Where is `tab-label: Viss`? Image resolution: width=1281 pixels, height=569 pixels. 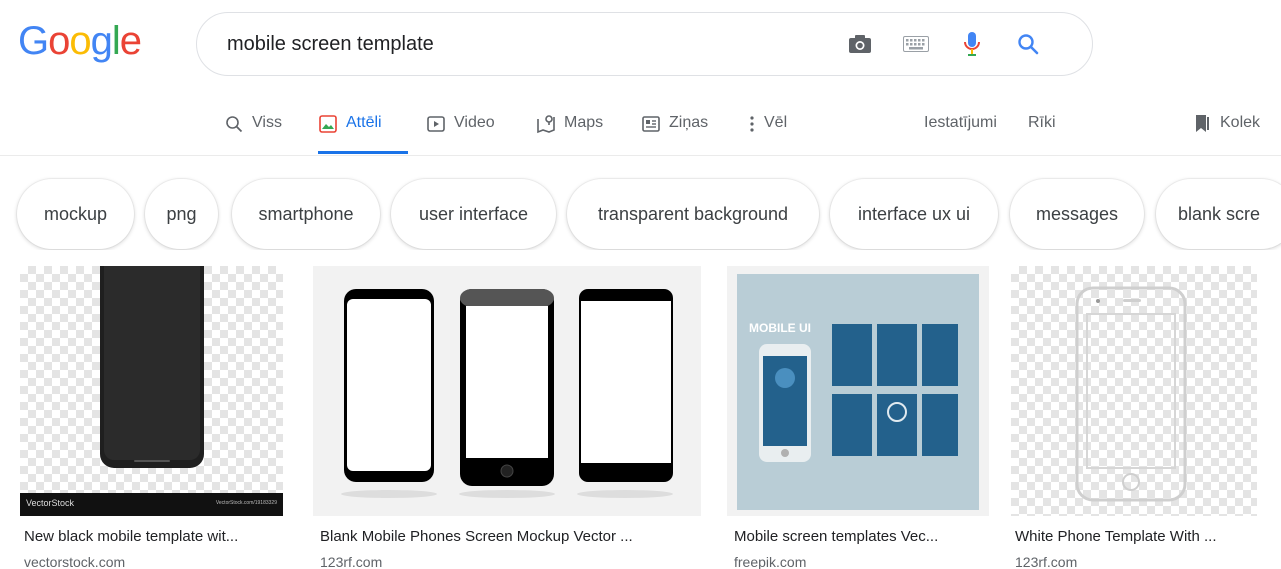 tab-label: Viss is located at coordinates (267, 122).